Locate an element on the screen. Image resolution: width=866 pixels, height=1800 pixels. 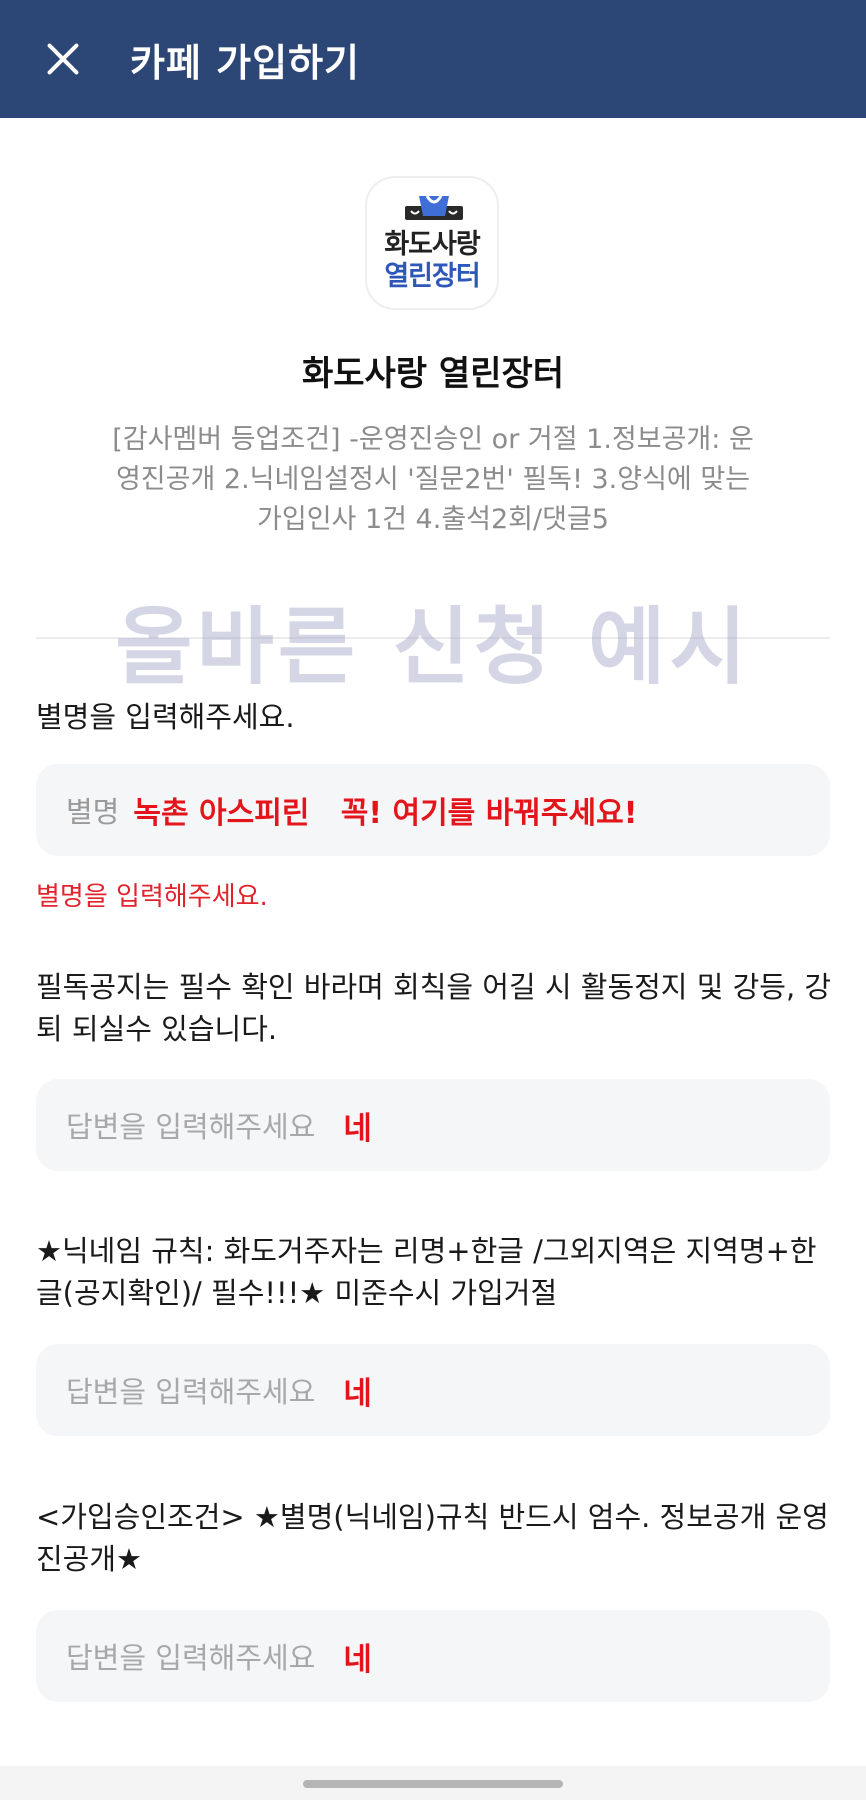
question-label-3: <가입승인조건> ★별명(닉네임)규칙 반드시 엄수. 정보공개 운영진공개★ is located at coordinates (432, 1538).